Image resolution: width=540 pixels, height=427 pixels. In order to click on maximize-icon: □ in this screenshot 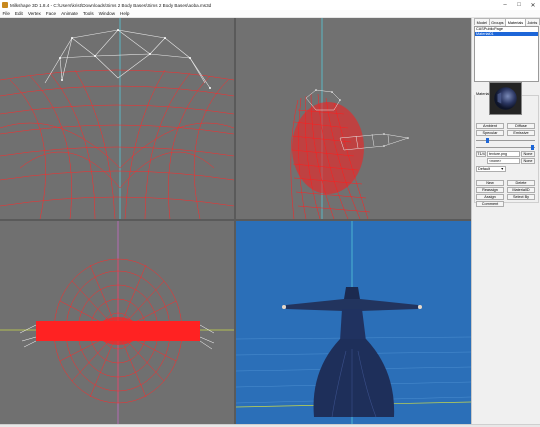, I will do `click(519, 5)`.